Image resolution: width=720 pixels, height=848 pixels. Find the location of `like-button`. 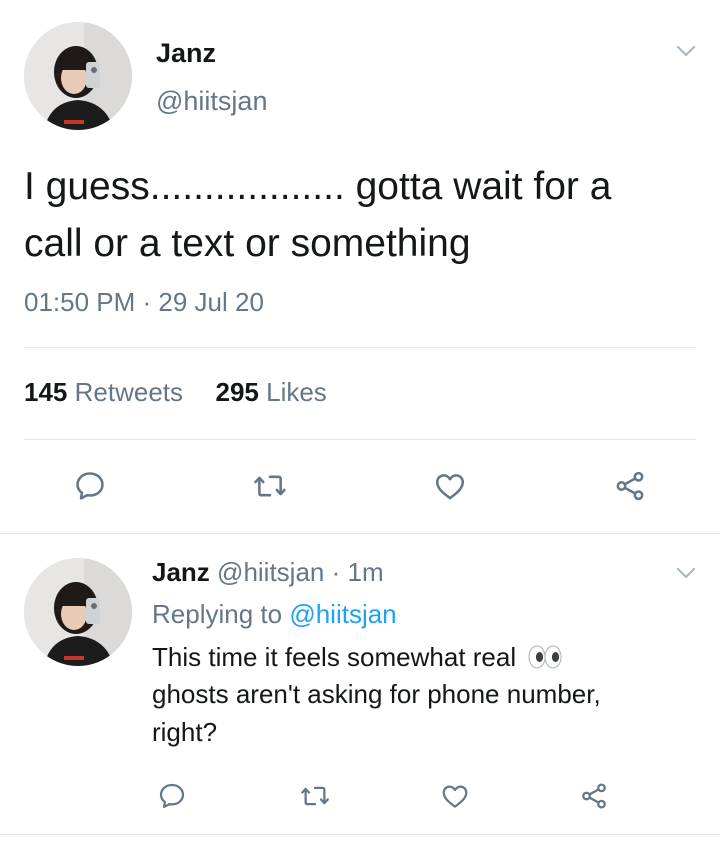

like-button is located at coordinates (450, 486).